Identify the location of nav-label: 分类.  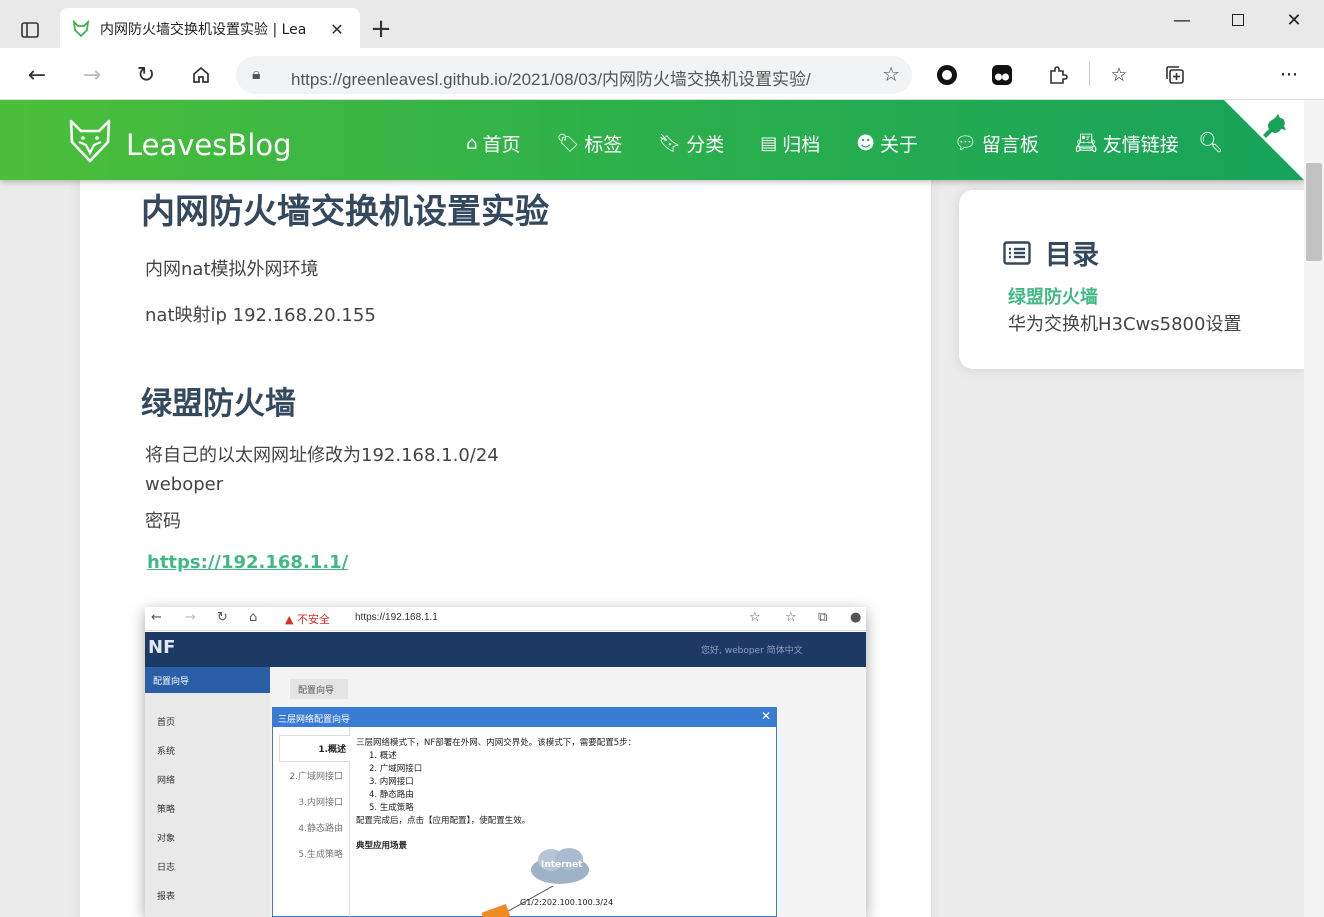
(705, 145).